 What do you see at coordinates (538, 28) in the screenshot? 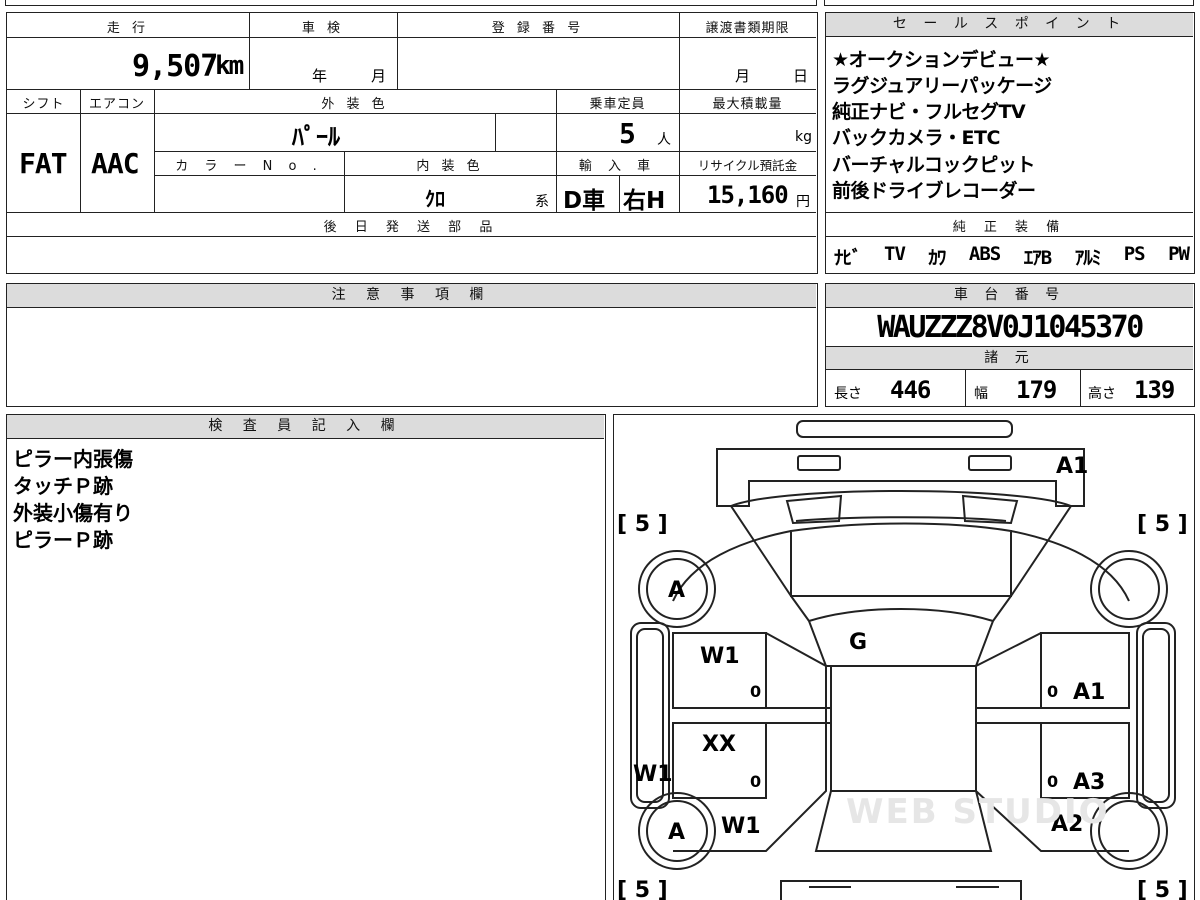
I see `registration-header: 登 録 番 号` at bounding box center [538, 28].